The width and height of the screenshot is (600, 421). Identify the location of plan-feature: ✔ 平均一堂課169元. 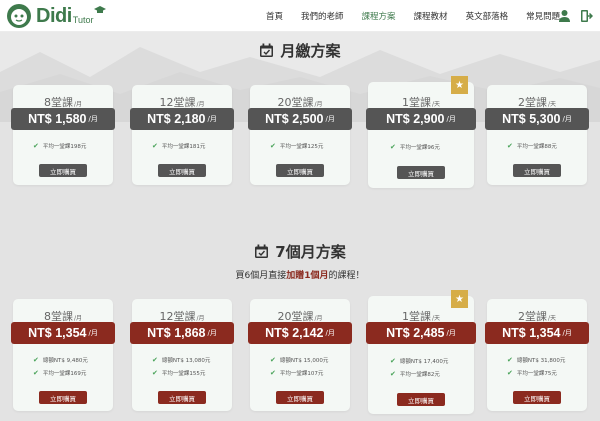
(63, 373).